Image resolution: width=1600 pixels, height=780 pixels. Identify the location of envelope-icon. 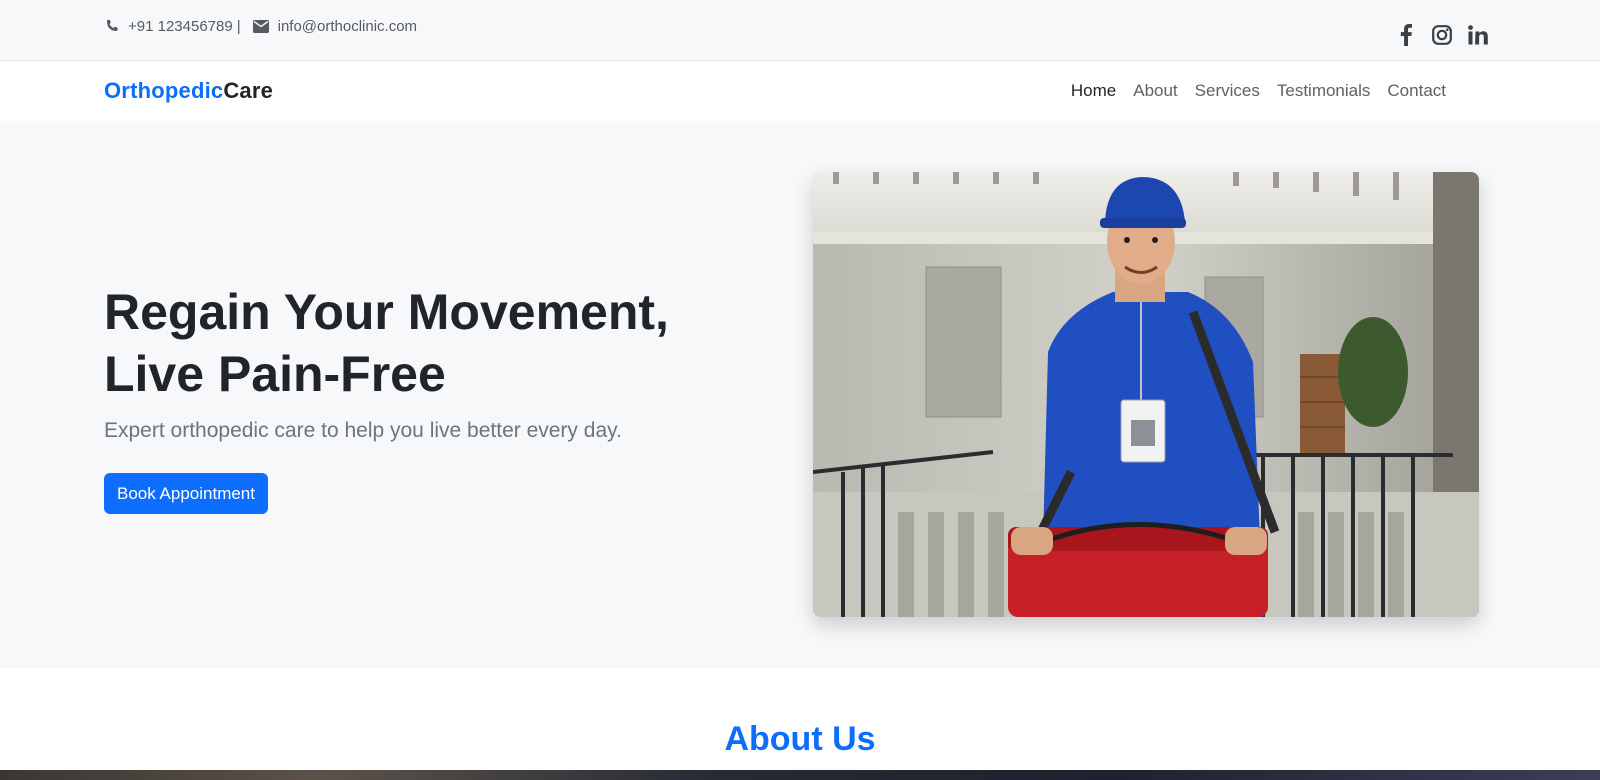
(260, 26).